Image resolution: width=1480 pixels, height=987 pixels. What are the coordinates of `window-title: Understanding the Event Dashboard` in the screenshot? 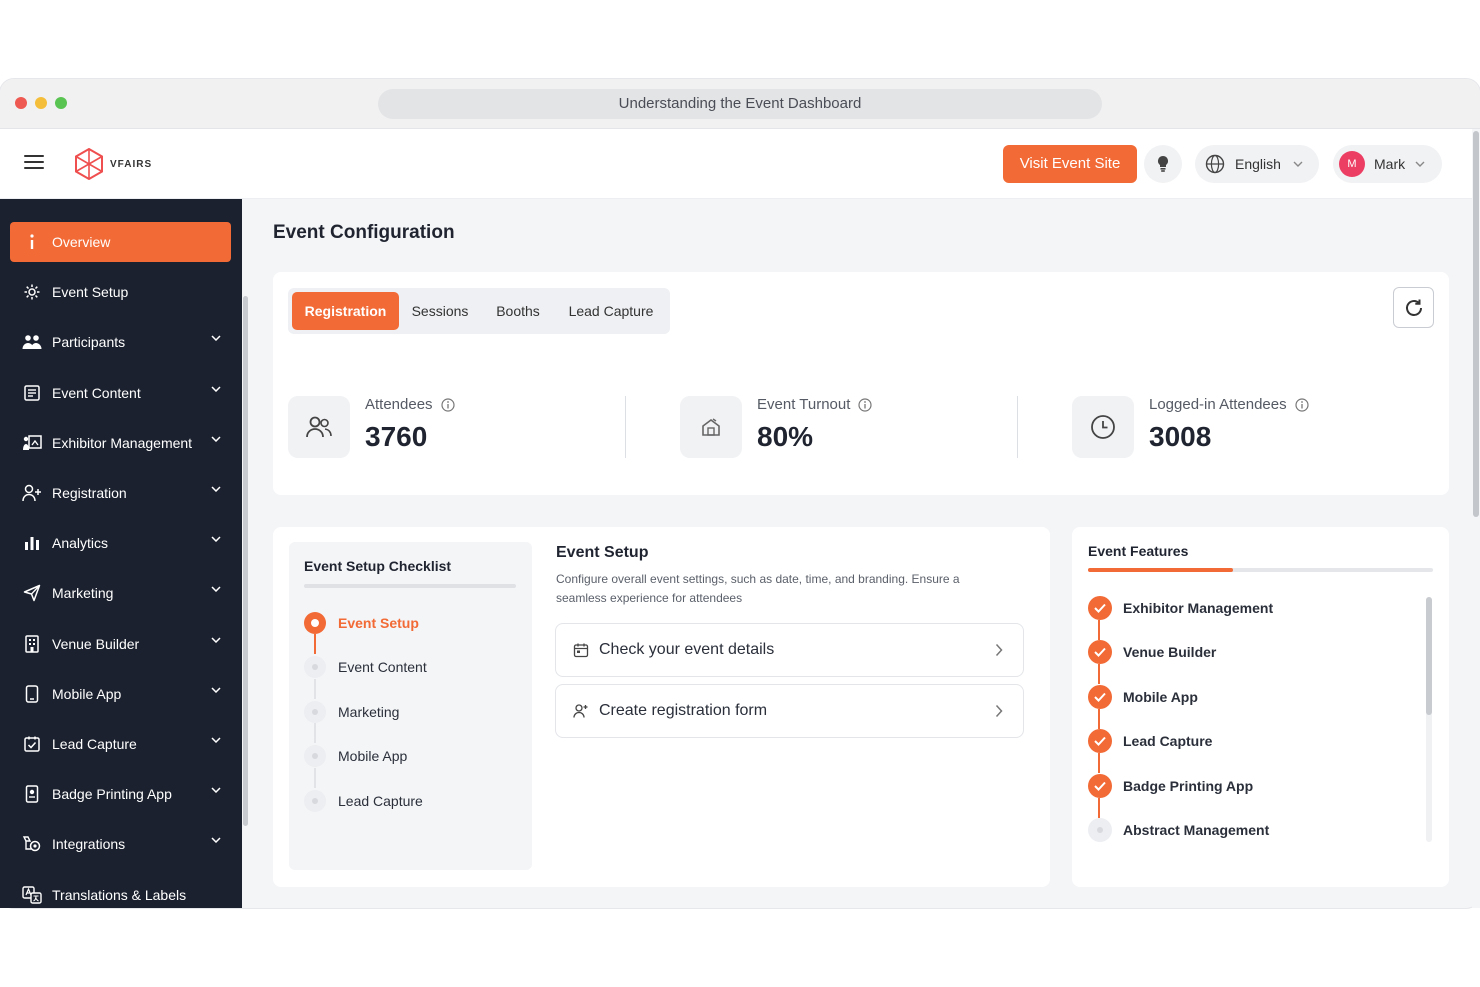 It's located at (740, 104).